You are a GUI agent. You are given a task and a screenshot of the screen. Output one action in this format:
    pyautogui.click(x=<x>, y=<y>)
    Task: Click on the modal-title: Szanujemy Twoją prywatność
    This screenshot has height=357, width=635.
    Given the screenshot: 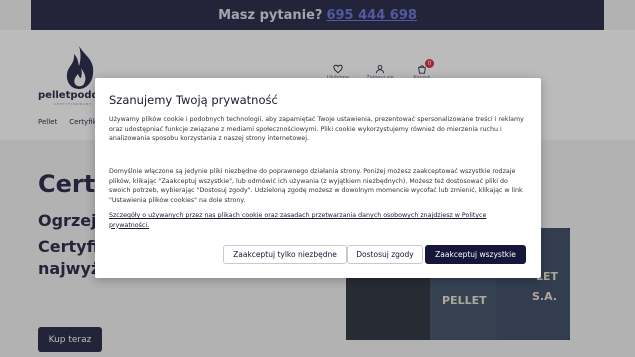 What is the action you would take?
    pyautogui.click(x=193, y=100)
    